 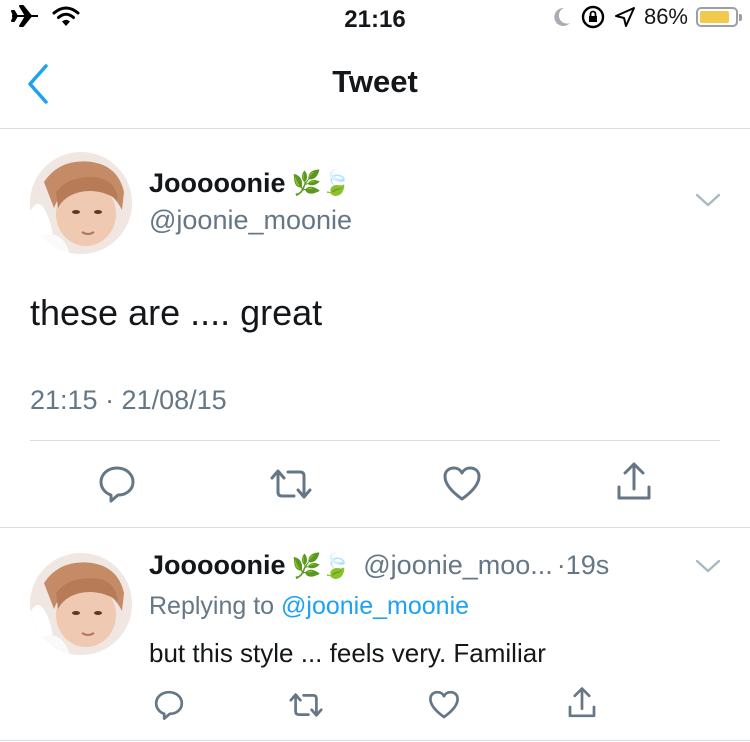 I want to click on bottom-divider, so click(x=375, y=740).